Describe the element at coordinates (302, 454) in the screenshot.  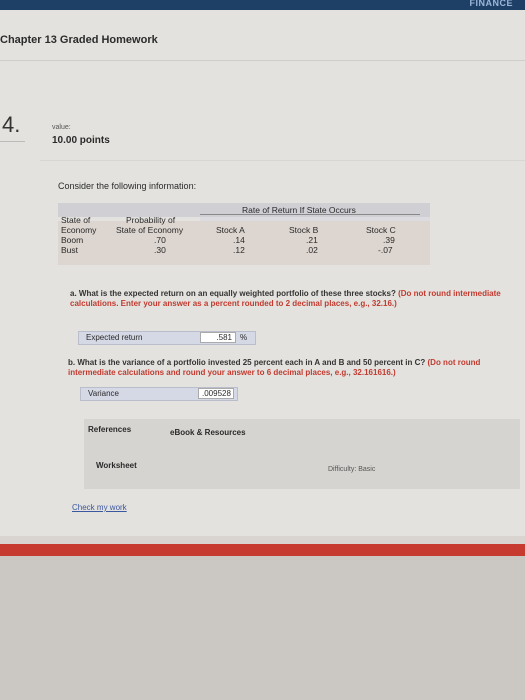
I see `footer-panel` at that location.